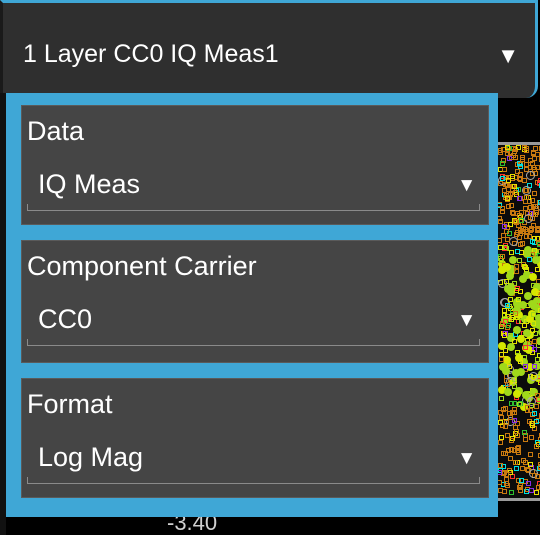 This screenshot has width=540, height=535. I want to click on component-carrier-value: CC0, so click(65, 319).